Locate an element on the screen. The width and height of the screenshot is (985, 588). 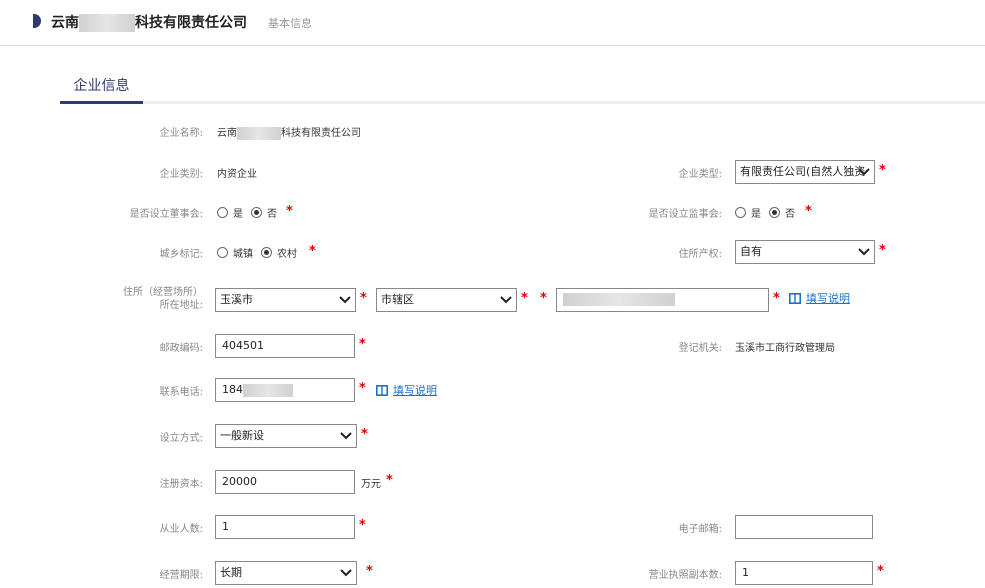
board-directors-label: 是否设立董事会: is located at coordinates (166, 214).